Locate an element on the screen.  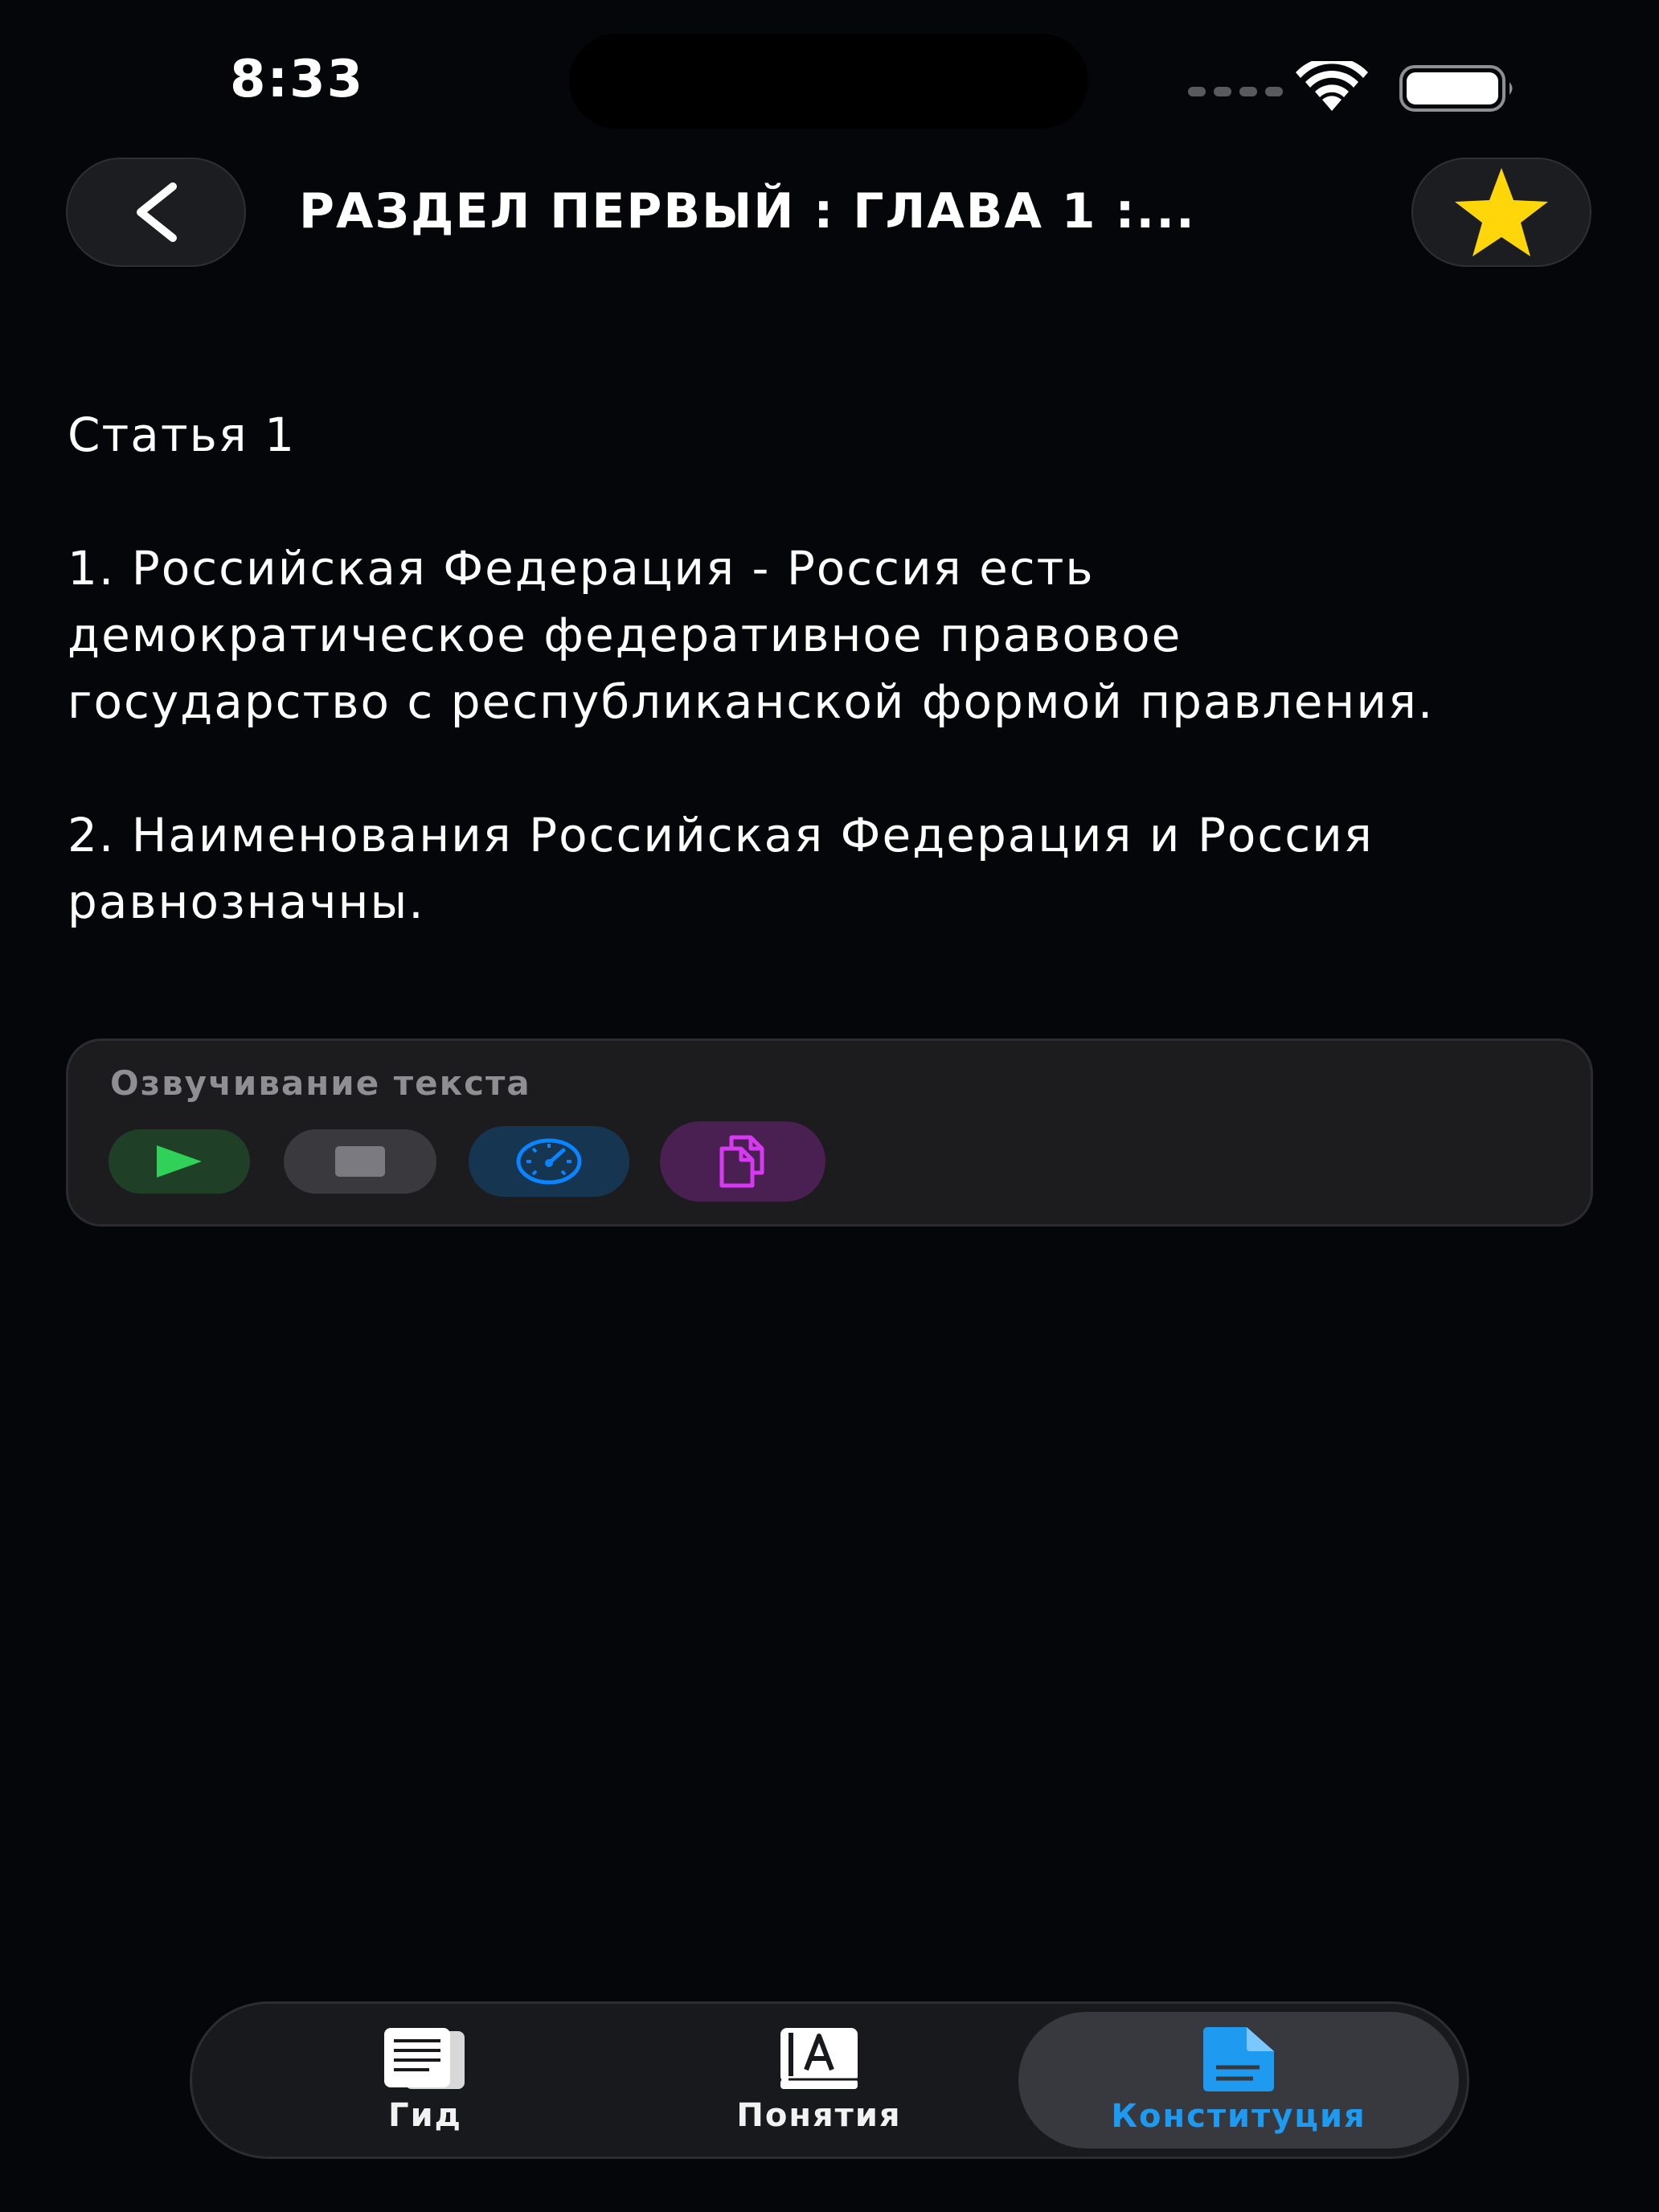
stop-icon is located at coordinates (360, 1161).